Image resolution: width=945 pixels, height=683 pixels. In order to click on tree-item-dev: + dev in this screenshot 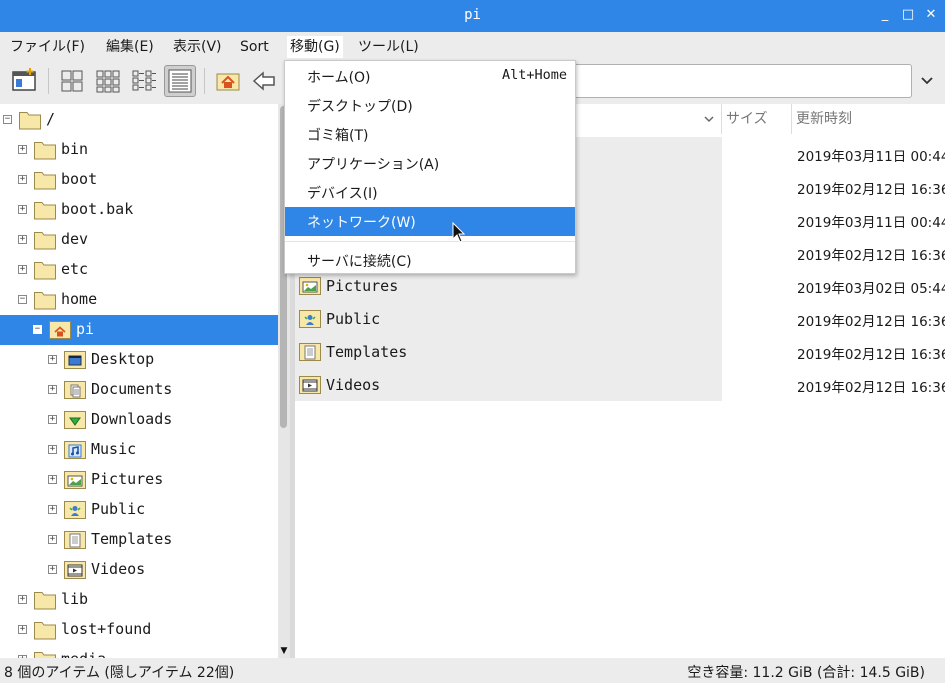, I will do `click(139, 240)`.